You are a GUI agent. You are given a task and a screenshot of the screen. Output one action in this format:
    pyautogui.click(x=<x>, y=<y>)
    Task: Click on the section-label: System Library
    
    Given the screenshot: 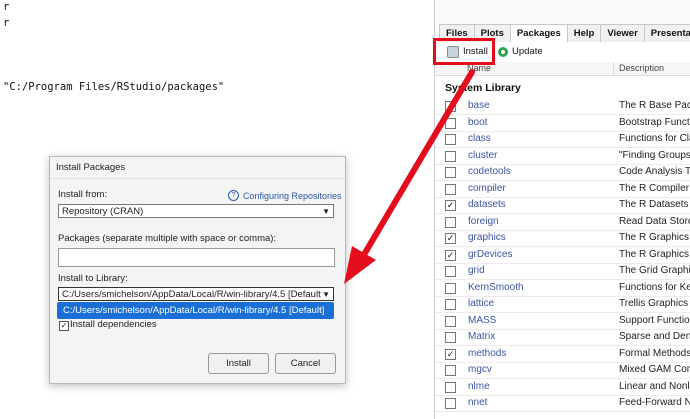 What is the action you would take?
    pyautogui.click(x=483, y=88)
    